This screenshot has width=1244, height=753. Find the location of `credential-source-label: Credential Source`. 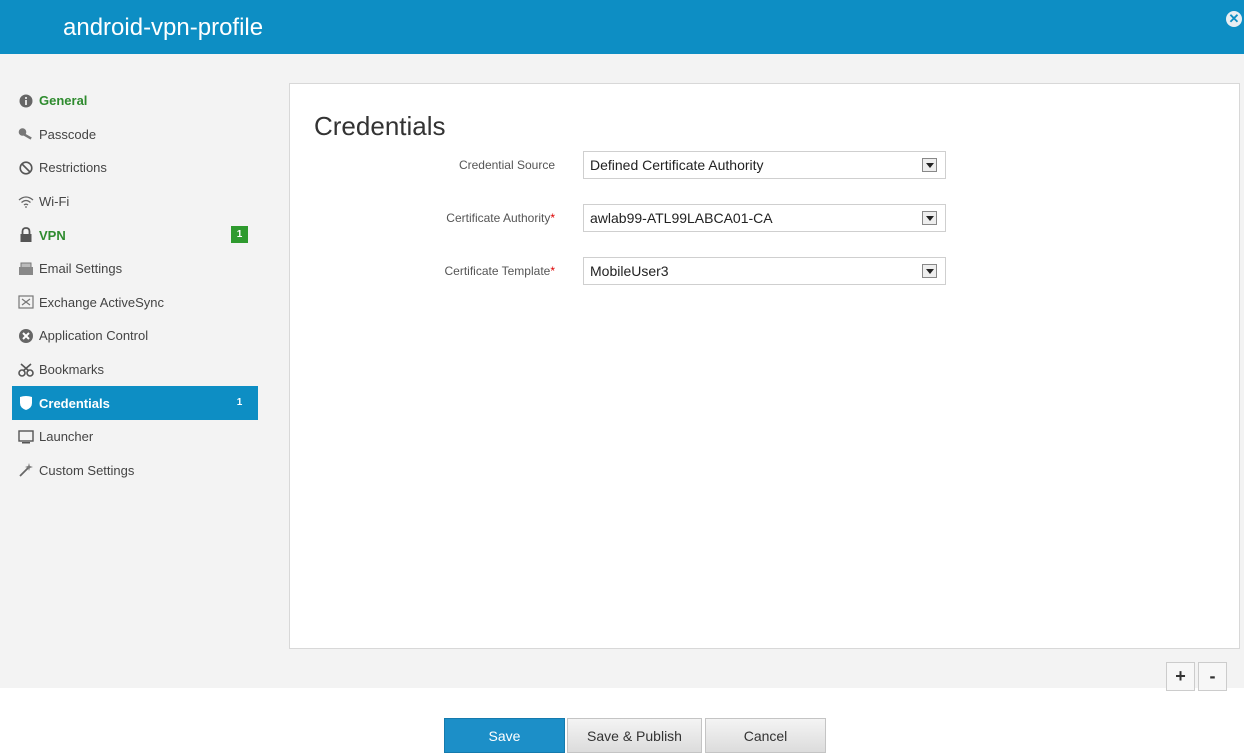

credential-source-label: Credential Source is located at coordinates (506, 165).